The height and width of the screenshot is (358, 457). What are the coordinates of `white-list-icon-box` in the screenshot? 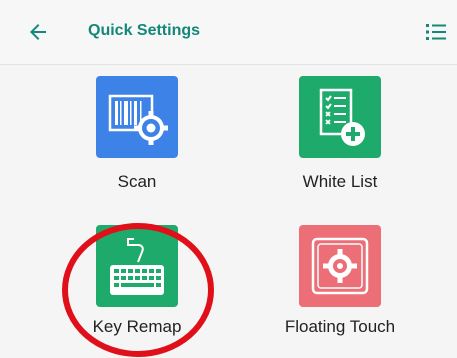 It's located at (340, 117).